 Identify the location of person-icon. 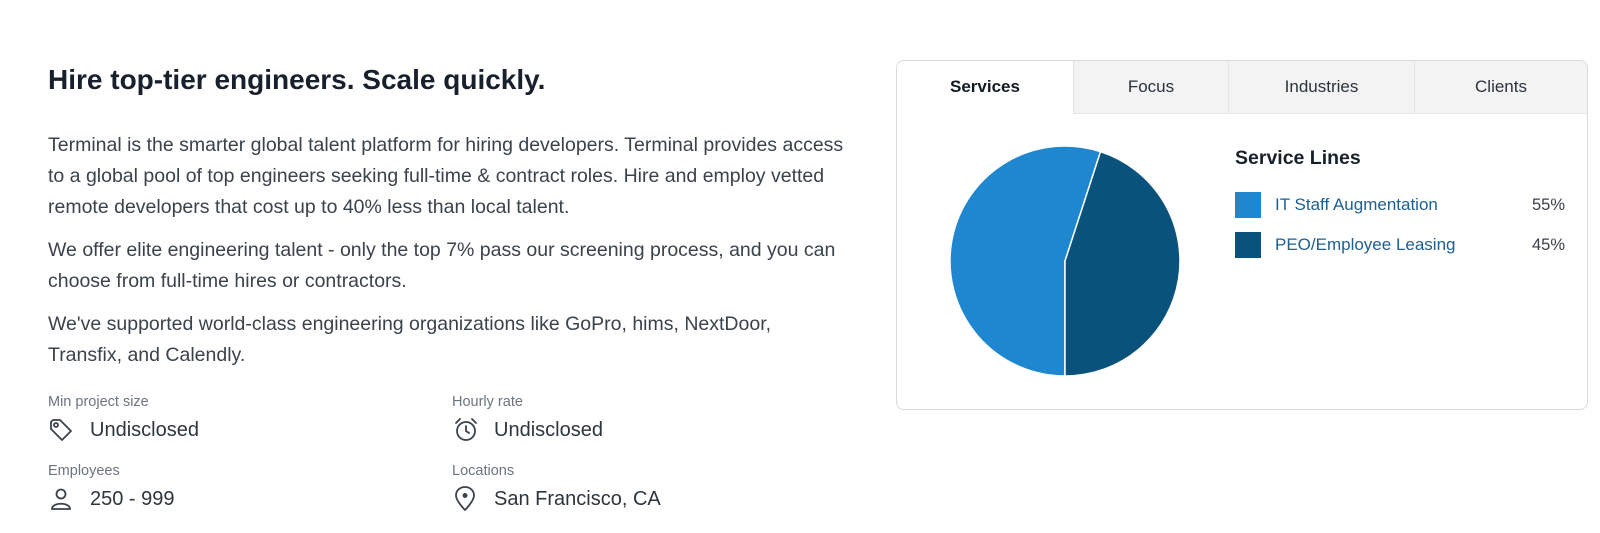
(62, 499).